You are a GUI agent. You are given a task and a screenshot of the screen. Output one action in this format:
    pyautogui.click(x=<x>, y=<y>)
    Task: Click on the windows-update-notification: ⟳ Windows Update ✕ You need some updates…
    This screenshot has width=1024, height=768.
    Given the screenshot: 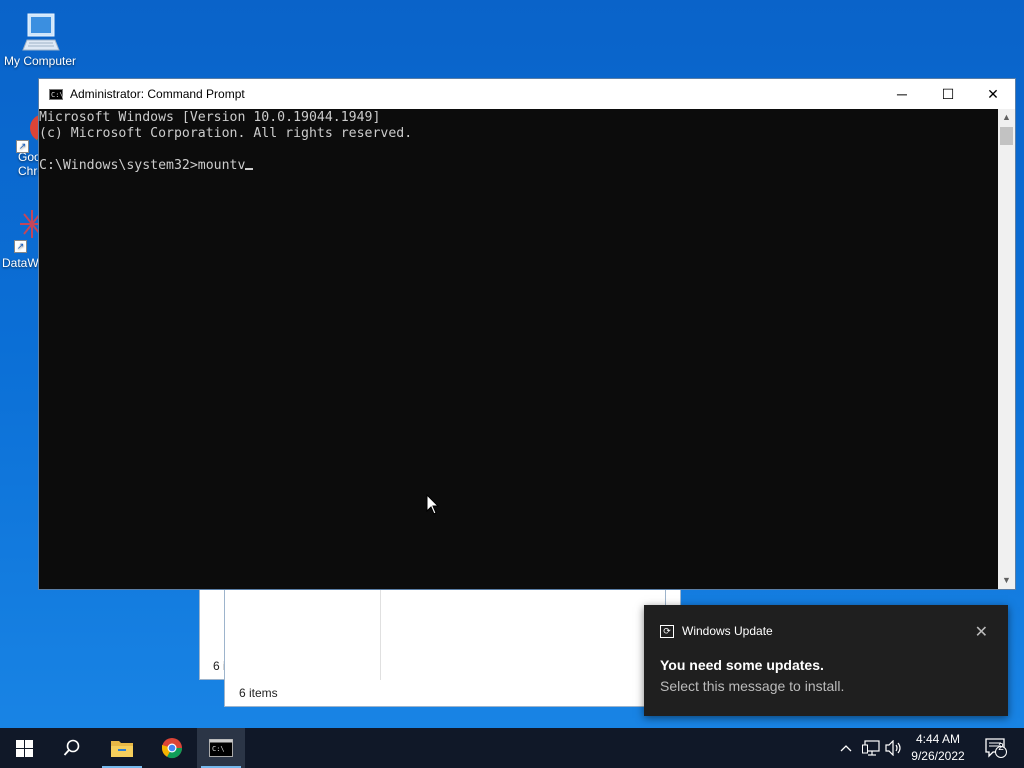 What is the action you would take?
    pyautogui.click(x=826, y=660)
    